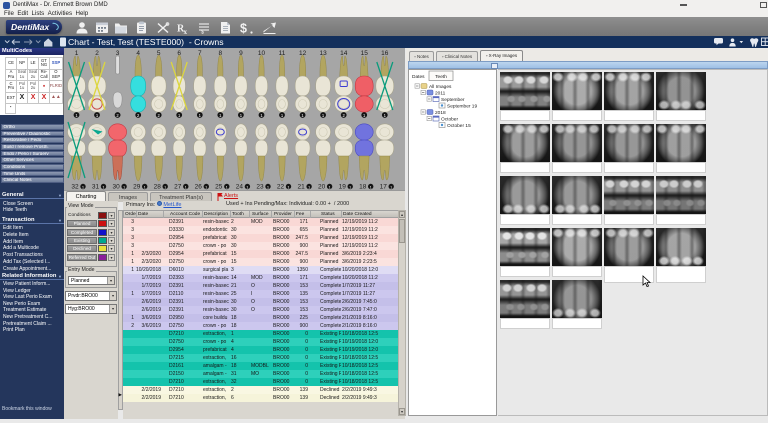 The height and width of the screenshot is (423, 768). Describe the element at coordinates (441, 77) in the screenshot. I see `svg-text: Teeth` at that location.